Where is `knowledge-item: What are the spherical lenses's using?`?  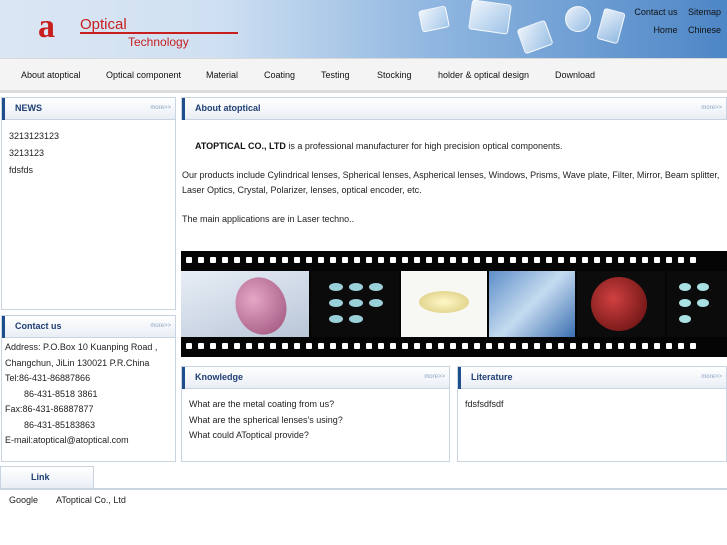 knowledge-item: What are the spherical lenses's using? is located at coordinates (315, 421).